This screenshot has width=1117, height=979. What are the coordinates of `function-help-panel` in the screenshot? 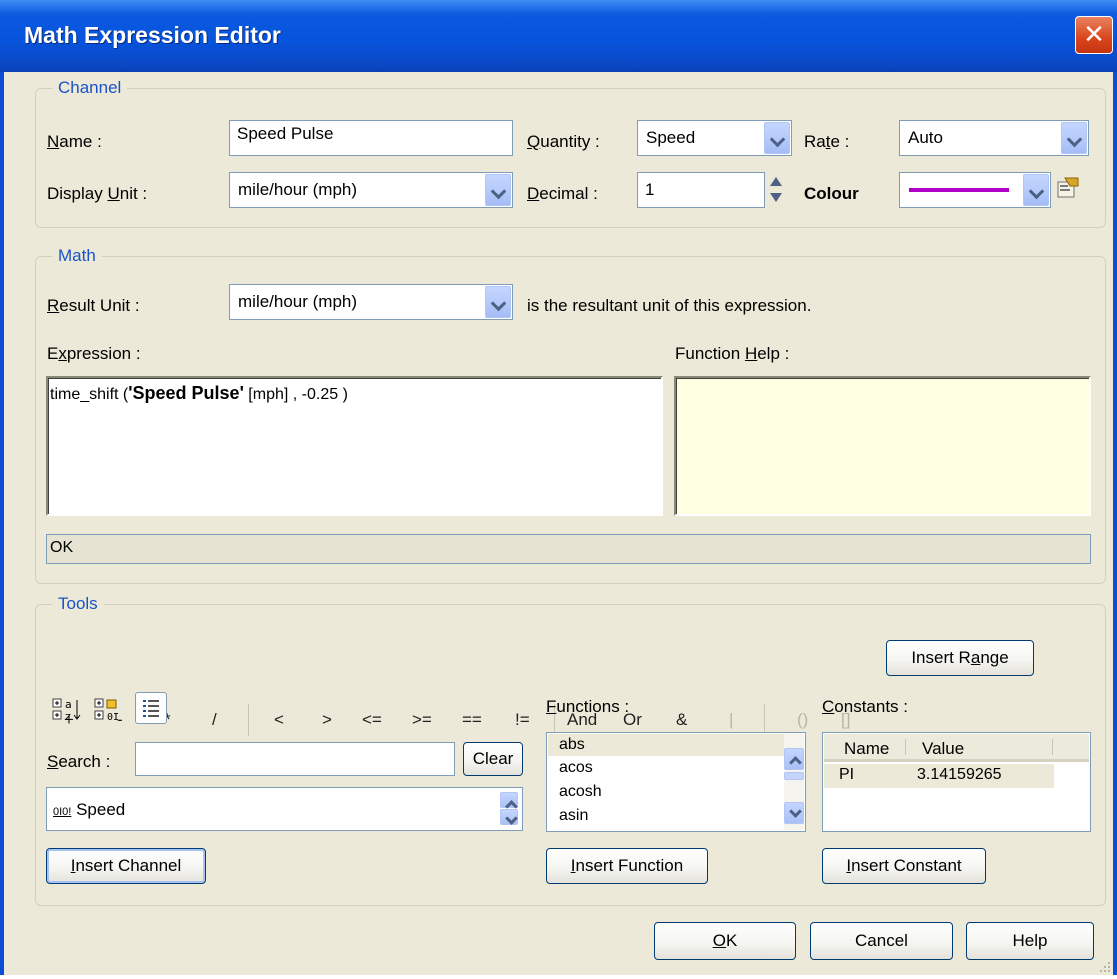 It's located at (882, 446).